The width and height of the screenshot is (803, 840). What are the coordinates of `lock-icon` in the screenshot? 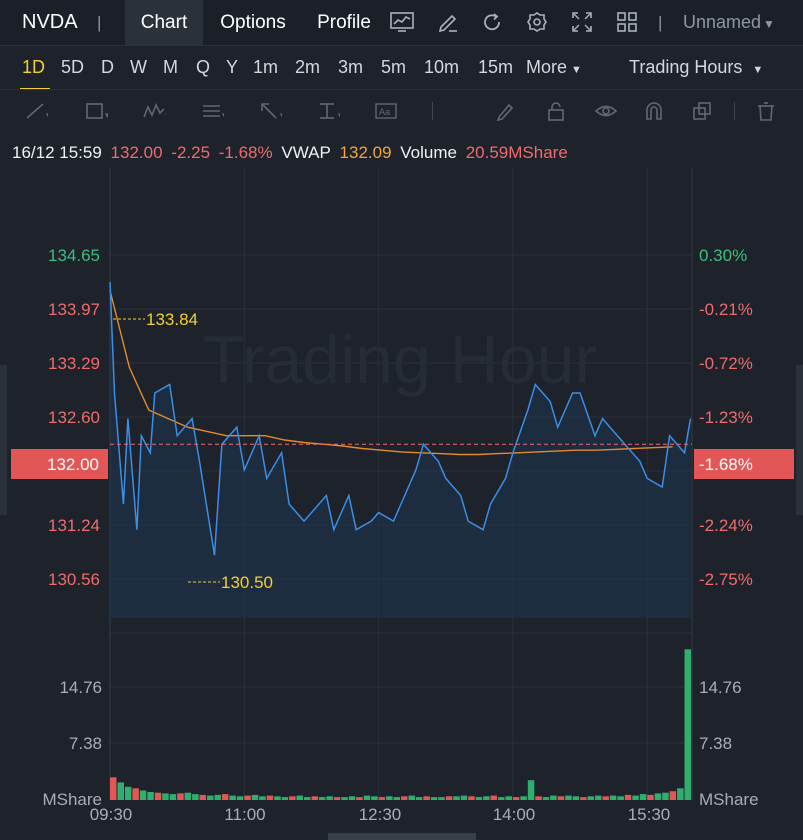 It's located at (556, 111).